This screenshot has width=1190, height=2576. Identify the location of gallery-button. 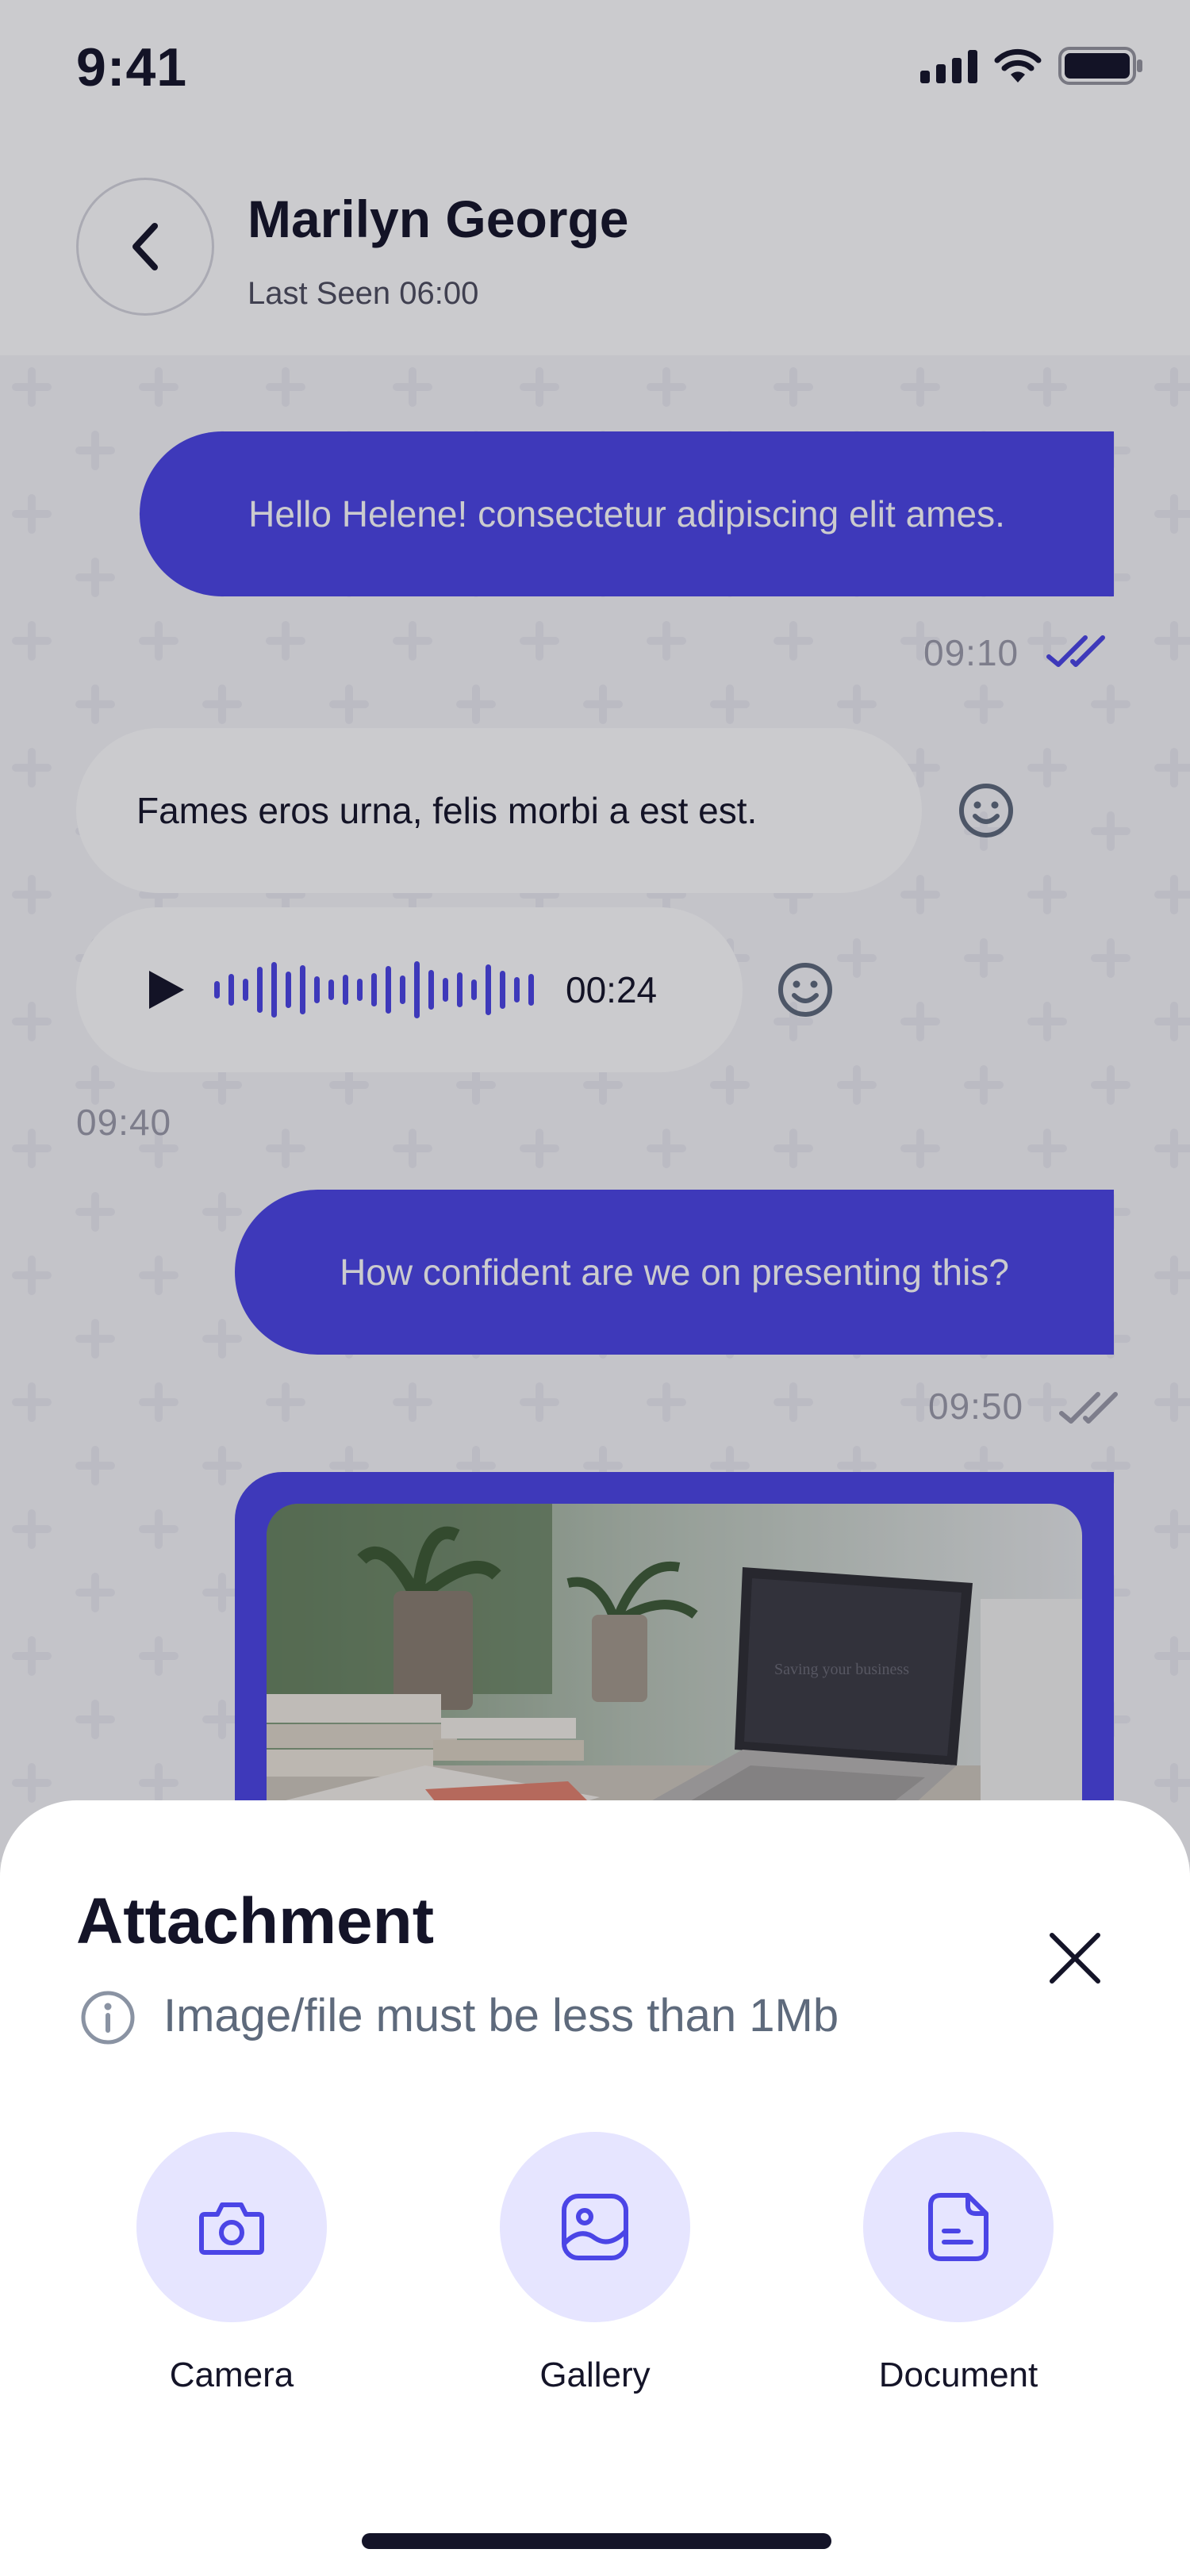
(595, 2227).